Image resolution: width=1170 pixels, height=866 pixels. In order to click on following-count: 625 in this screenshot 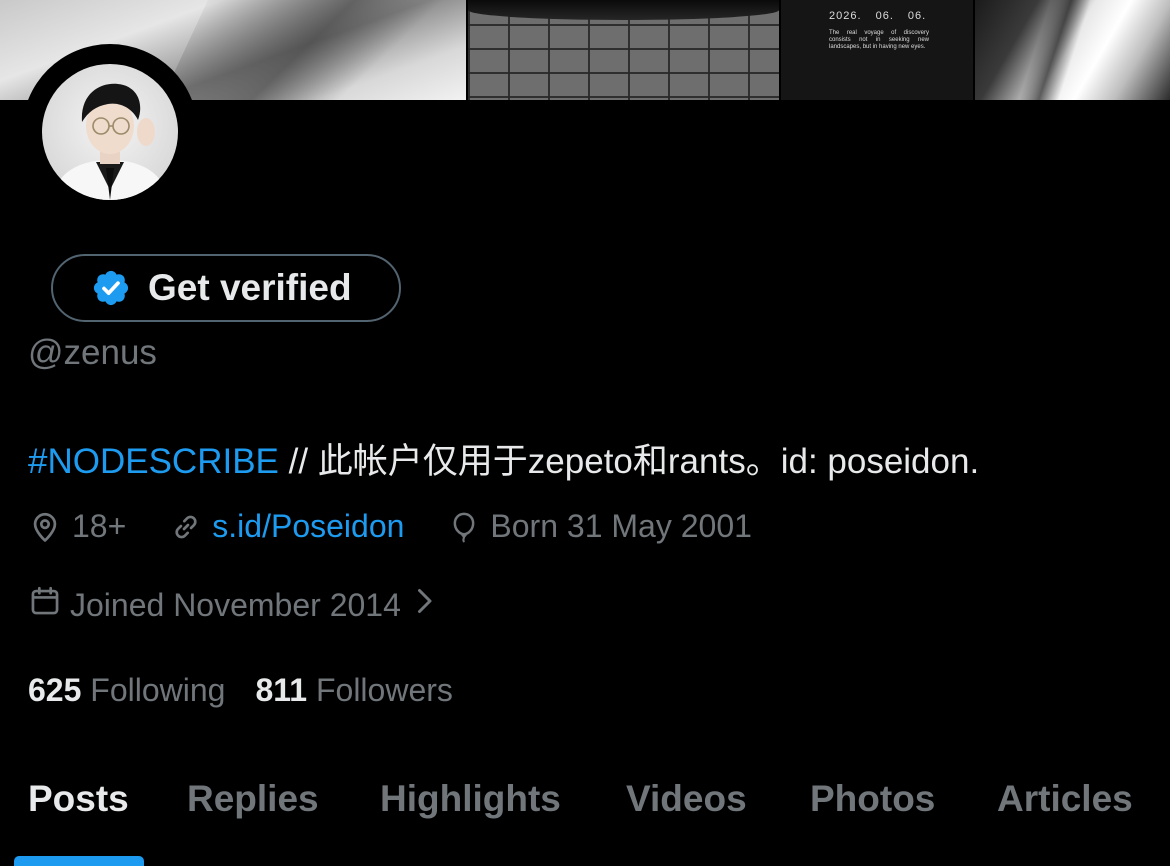, I will do `click(55, 690)`.